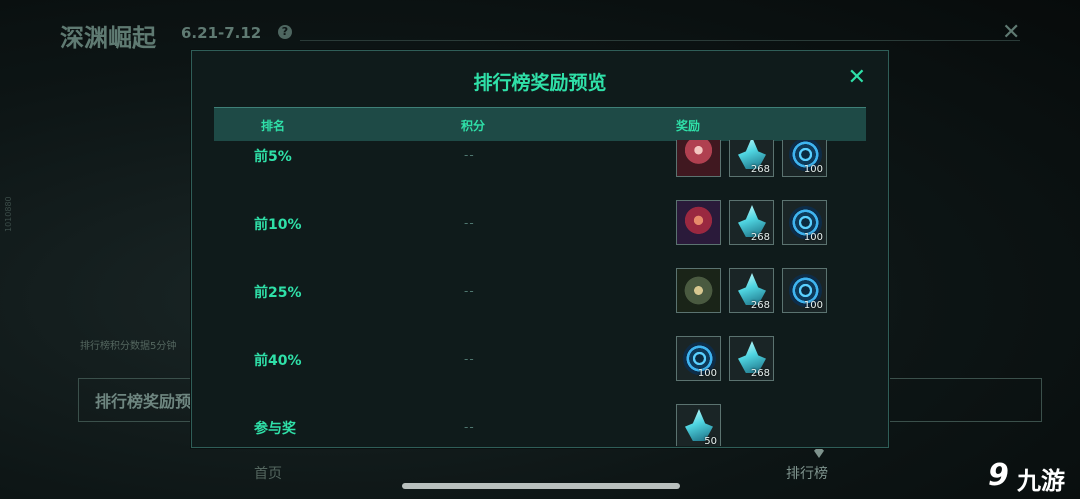  Describe the element at coordinates (857, 77) in the screenshot. I see `modal-close-icon: ✕` at that location.